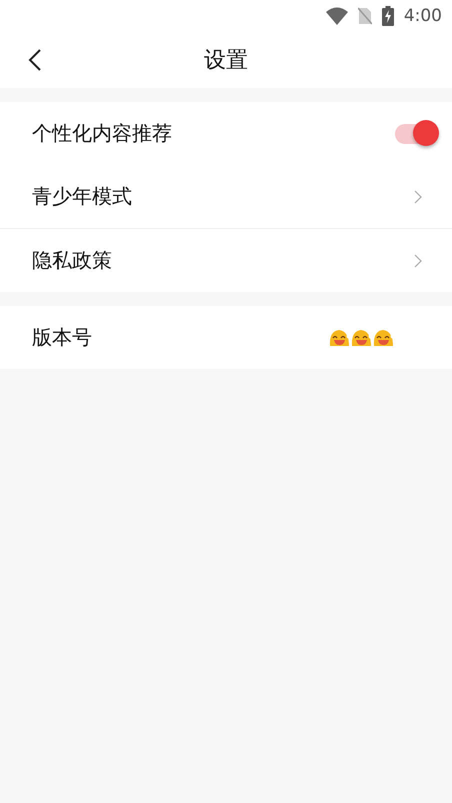 This screenshot has height=803, width=452. What do you see at coordinates (337, 16) in the screenshot?
I see `wifi-icon` at bounding box center [337, 16].